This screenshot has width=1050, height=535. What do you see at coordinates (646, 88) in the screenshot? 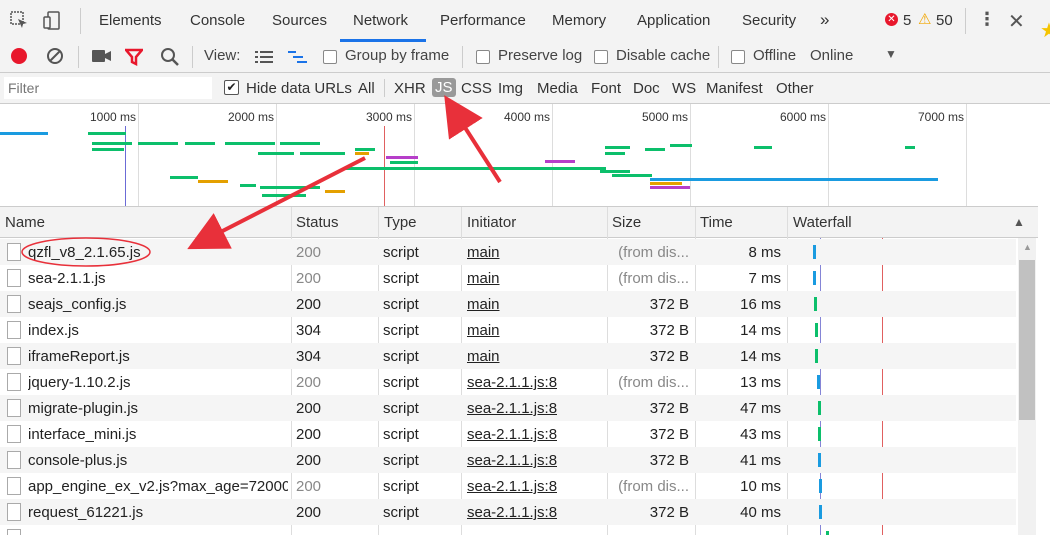
I see `filter-type-doc: Doc` at bounding box center [646, 88].